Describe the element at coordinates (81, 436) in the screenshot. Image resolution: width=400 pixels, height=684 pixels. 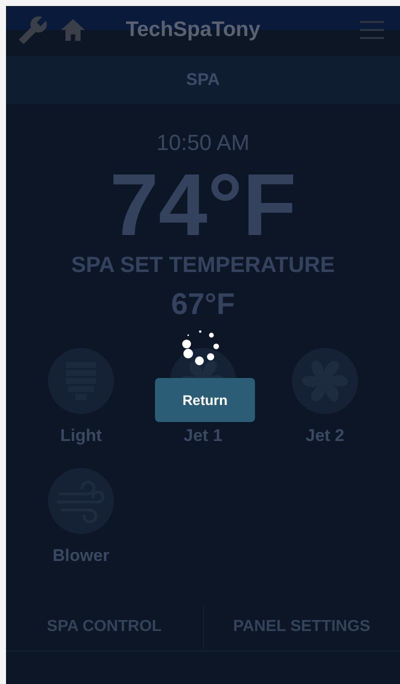
I see `control-label: Light` at that location.